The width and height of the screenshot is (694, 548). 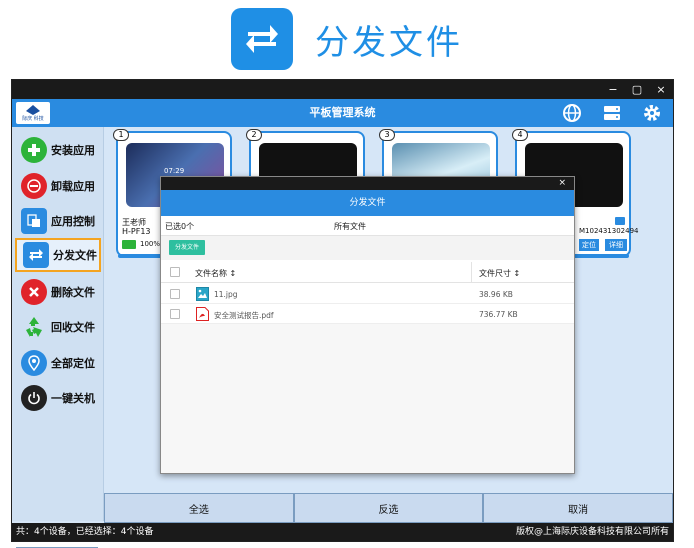 I want to click on file-table-header: 文件名称 ↕ 文件尺寸 ↕, so click(x=367, y=272).